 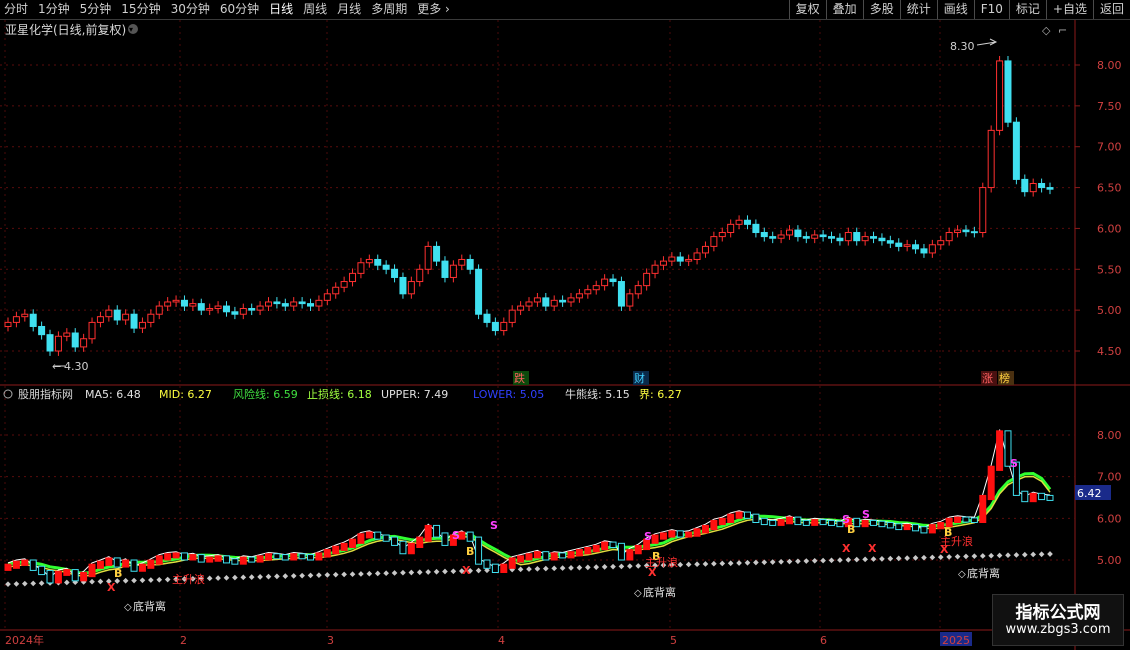 I want to click on period-tab-5: 60分钟, so click(x=240, y=9).